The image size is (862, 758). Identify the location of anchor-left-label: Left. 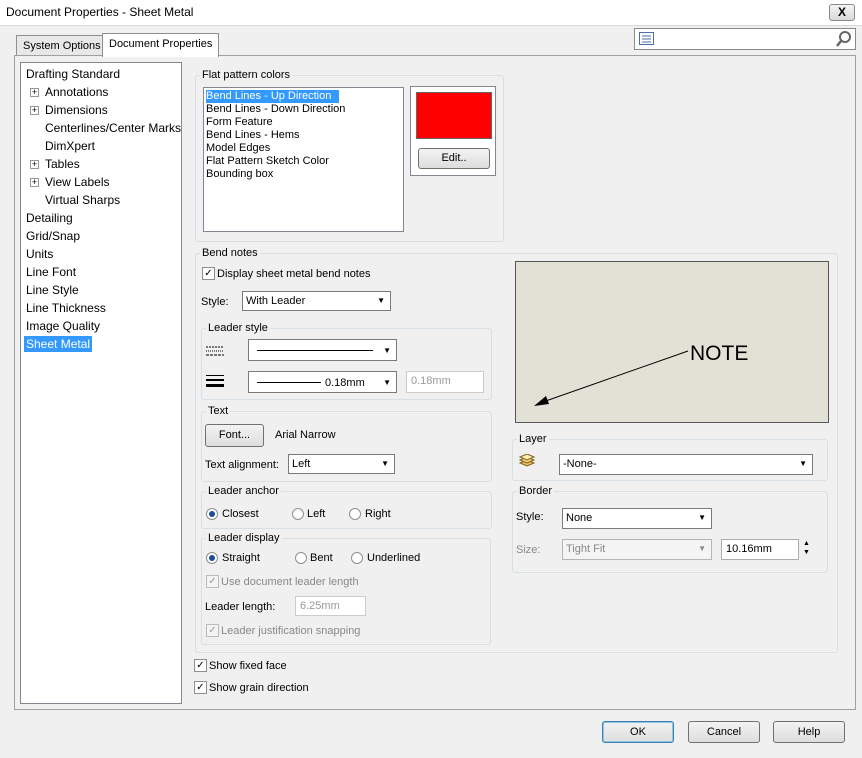
(316, 514).